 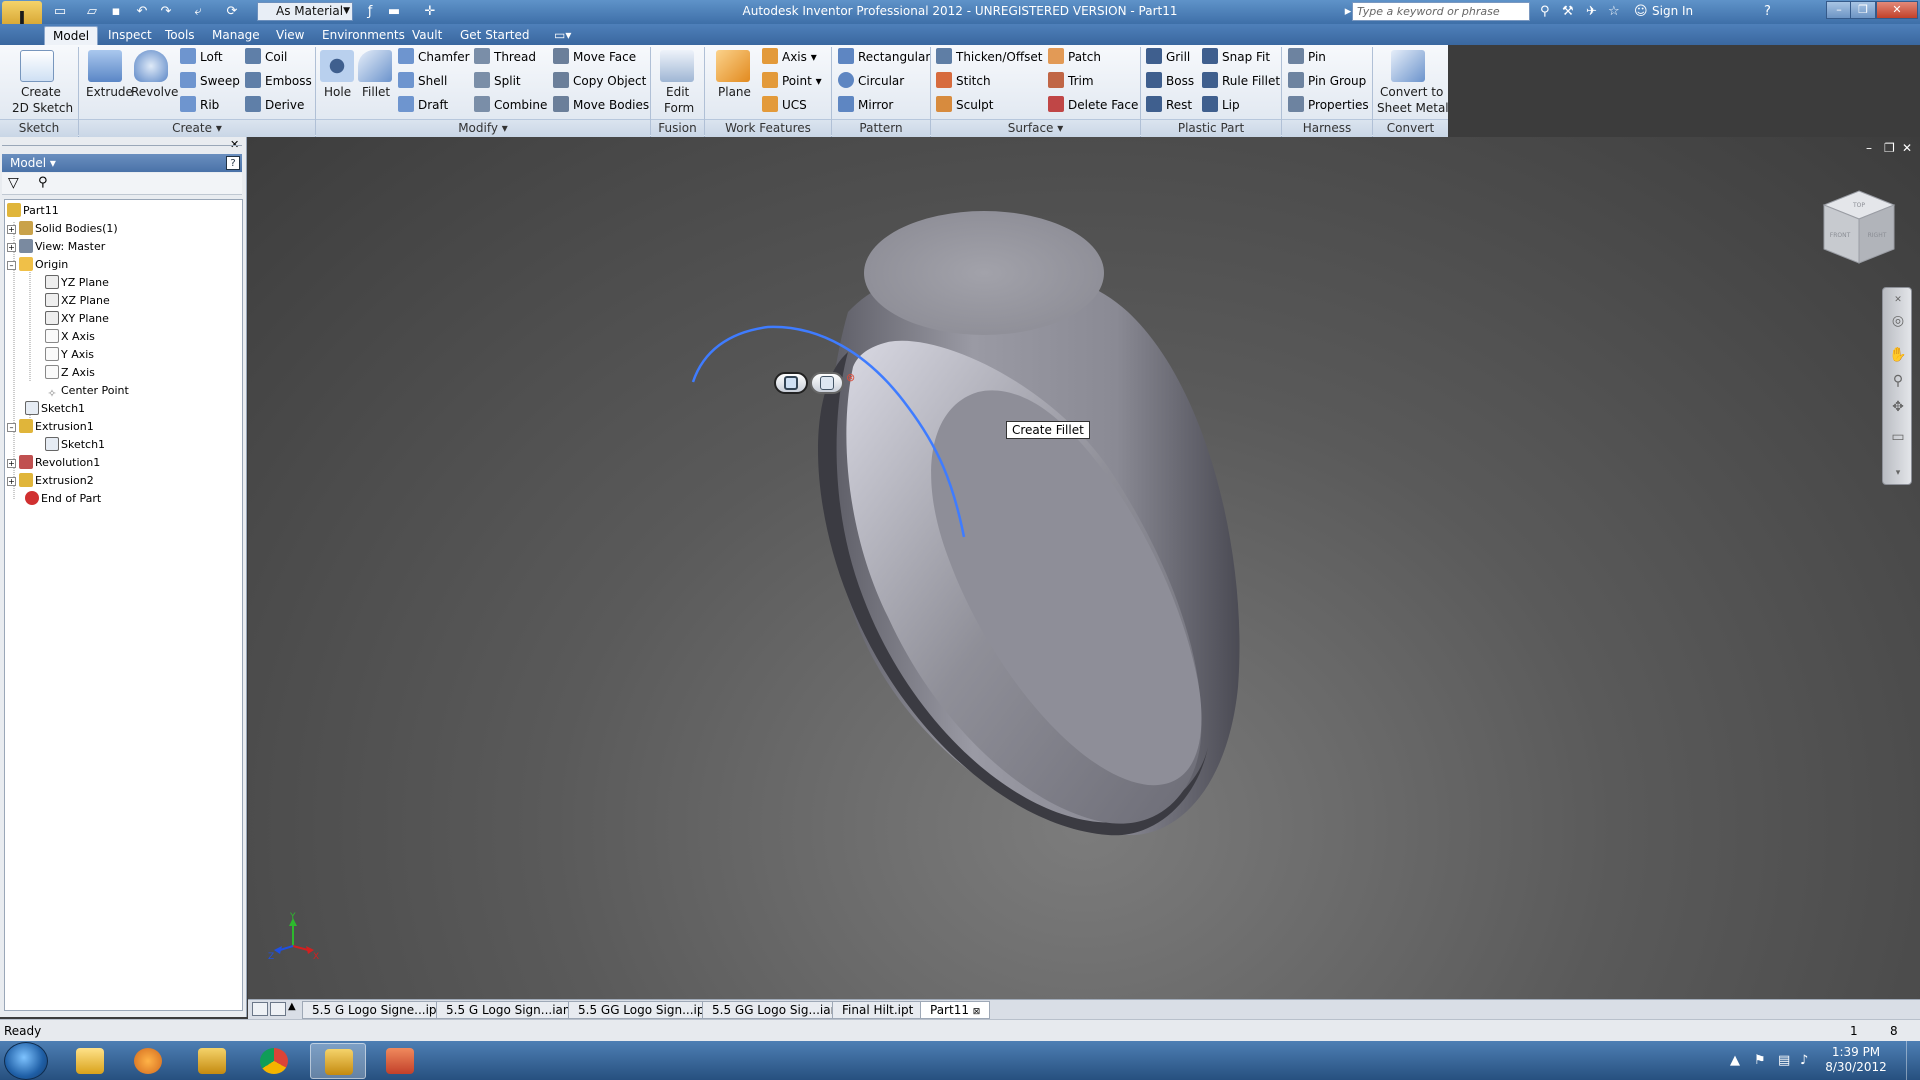 What do you see at coordinates (274, 105) in the screenshot?
I see `derive-button: Derive` at bounding box center [274, 105].